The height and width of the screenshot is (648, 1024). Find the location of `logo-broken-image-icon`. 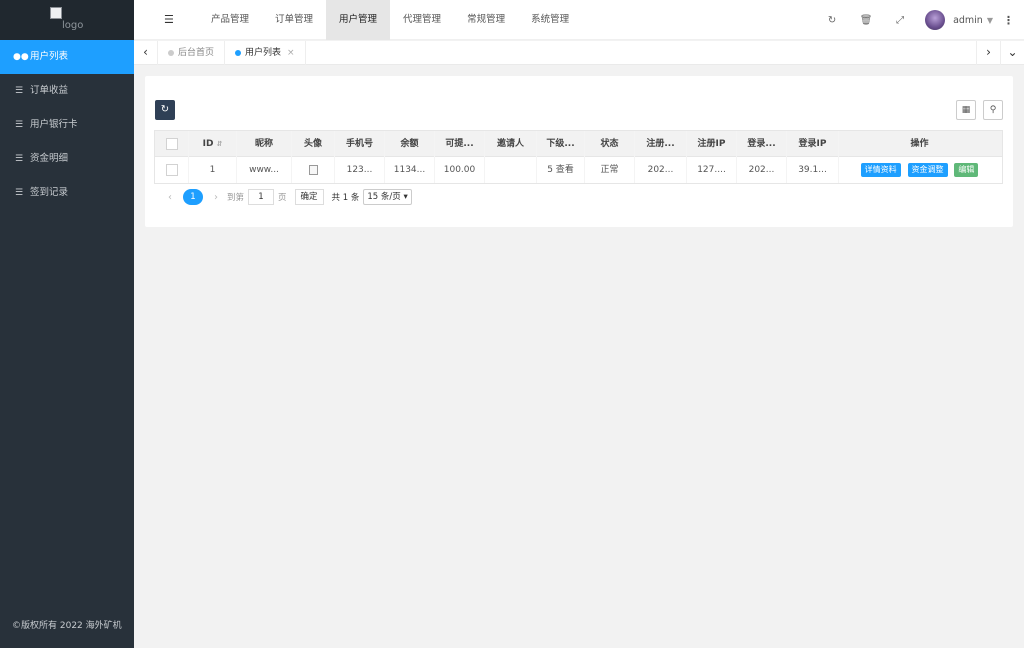

logo-broken-image-icon is located at coordinates (56, 13).